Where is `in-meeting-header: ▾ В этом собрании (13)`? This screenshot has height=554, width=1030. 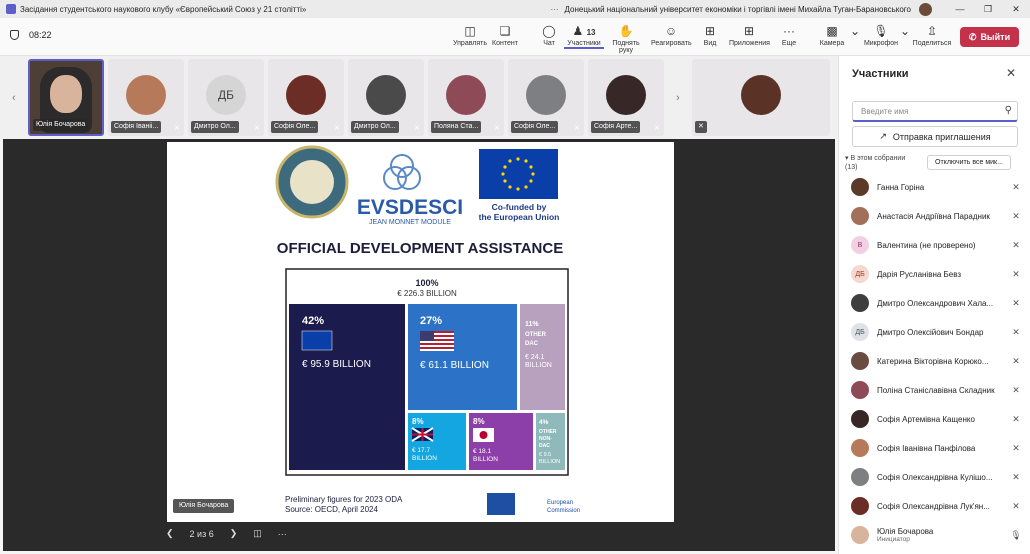 in-meeting-header: ▾ В этом собрании (13) is located at coordinates (875, 163).